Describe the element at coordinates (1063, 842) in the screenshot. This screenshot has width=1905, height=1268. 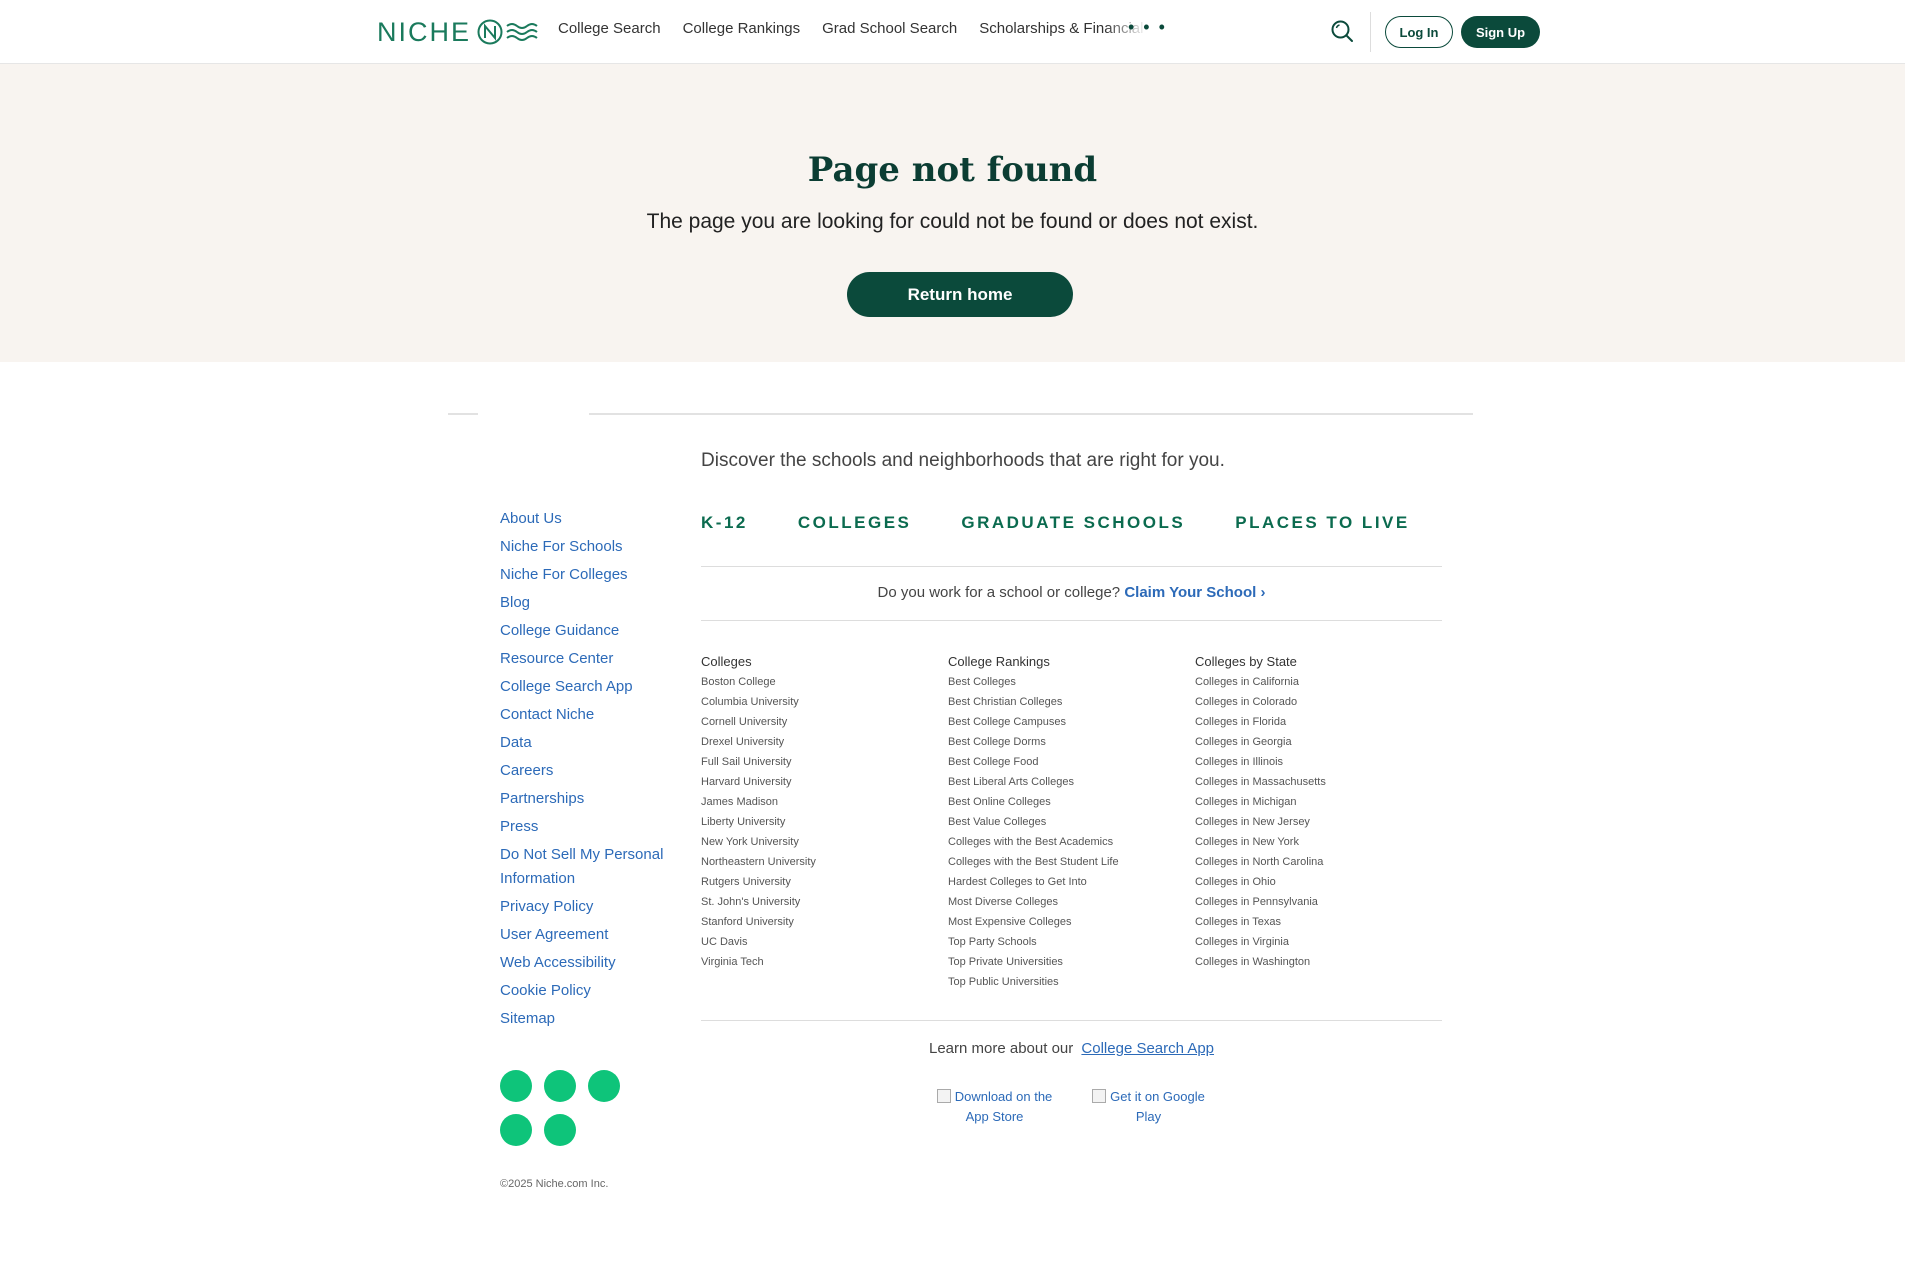
I see `list-item: Colleges with the Best Academics` at that location.